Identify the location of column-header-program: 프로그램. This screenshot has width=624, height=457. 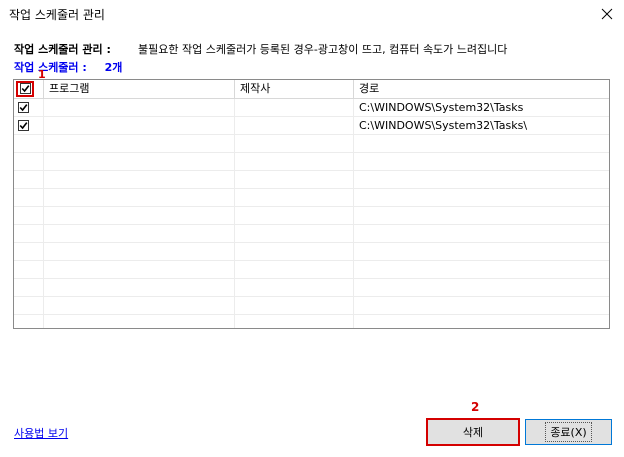
(139, 89).